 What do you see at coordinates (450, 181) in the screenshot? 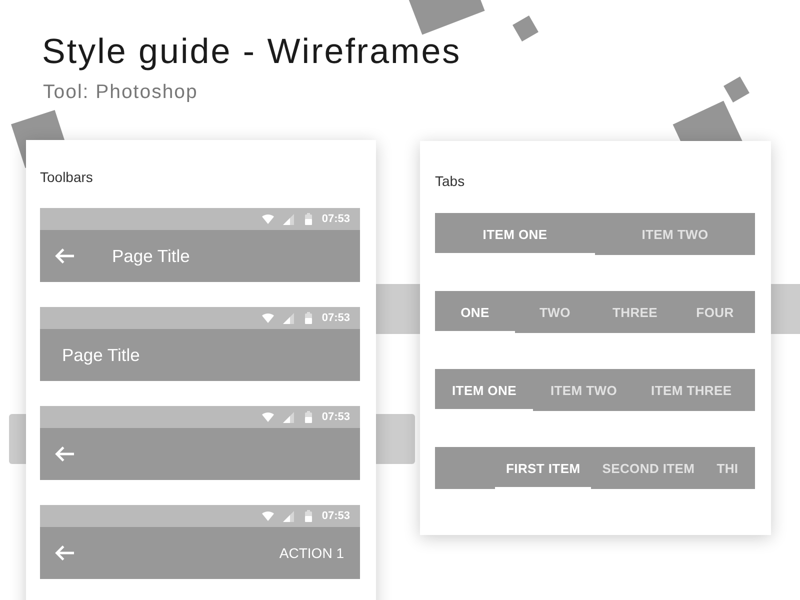
I see `section-heading: Tabs` at bounding box center [450, 181].